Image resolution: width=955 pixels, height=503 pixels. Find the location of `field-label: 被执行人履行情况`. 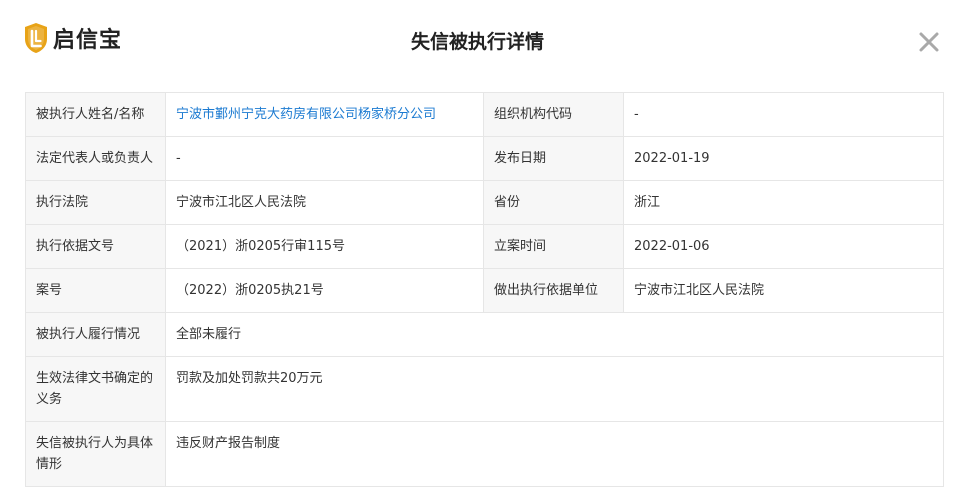

field-label: 被执行人履行情况 is located at coordinates (95, 334).